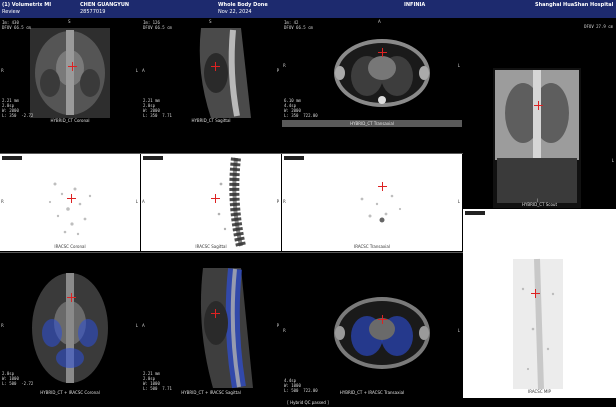 This screenshot has height=407, width=616. What do you see at coordinates (382, 333) in the screenshot?
I see `fusion-transaxial-image` at bounding box center [382, 333].